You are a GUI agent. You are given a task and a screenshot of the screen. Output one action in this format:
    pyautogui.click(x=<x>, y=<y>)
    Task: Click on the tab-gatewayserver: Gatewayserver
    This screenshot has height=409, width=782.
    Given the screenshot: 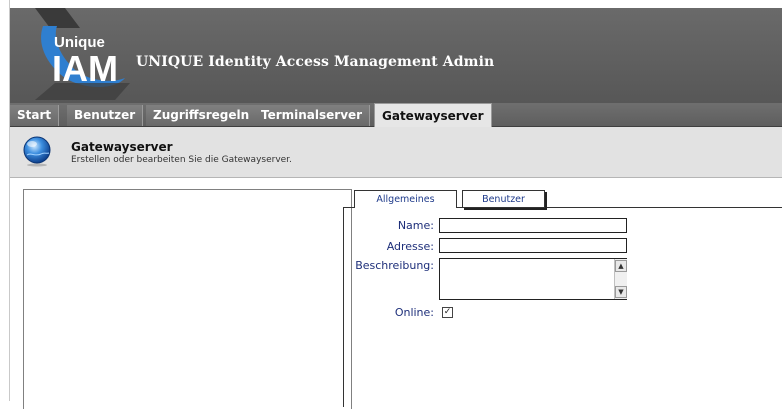 What is the action you would take?
    pyautogui.click(x=433, y=115)
    